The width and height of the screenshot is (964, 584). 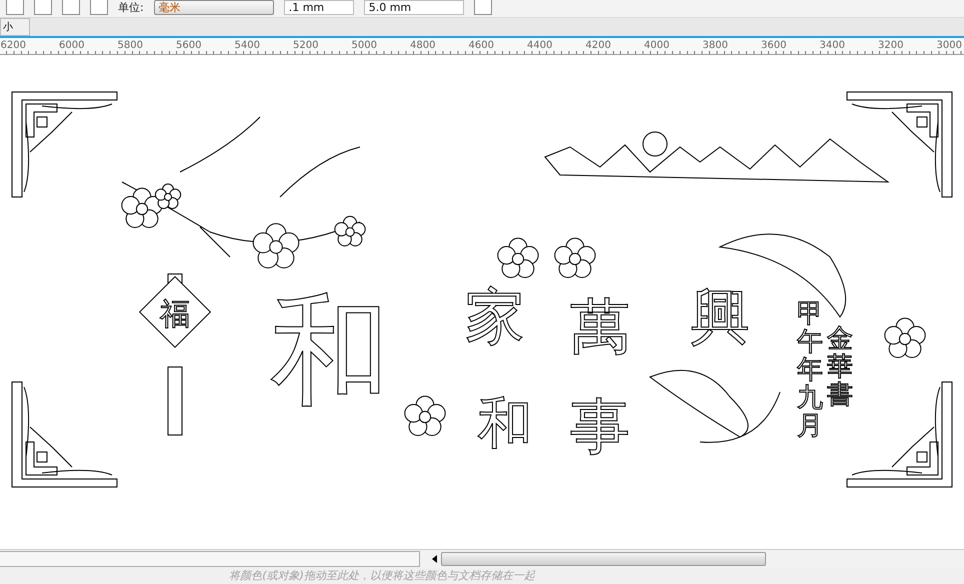 What do you see at coordinates (720, 317) in the screenshot?
I see `calligraphy-character: 興` at bounding box center [720, 317].